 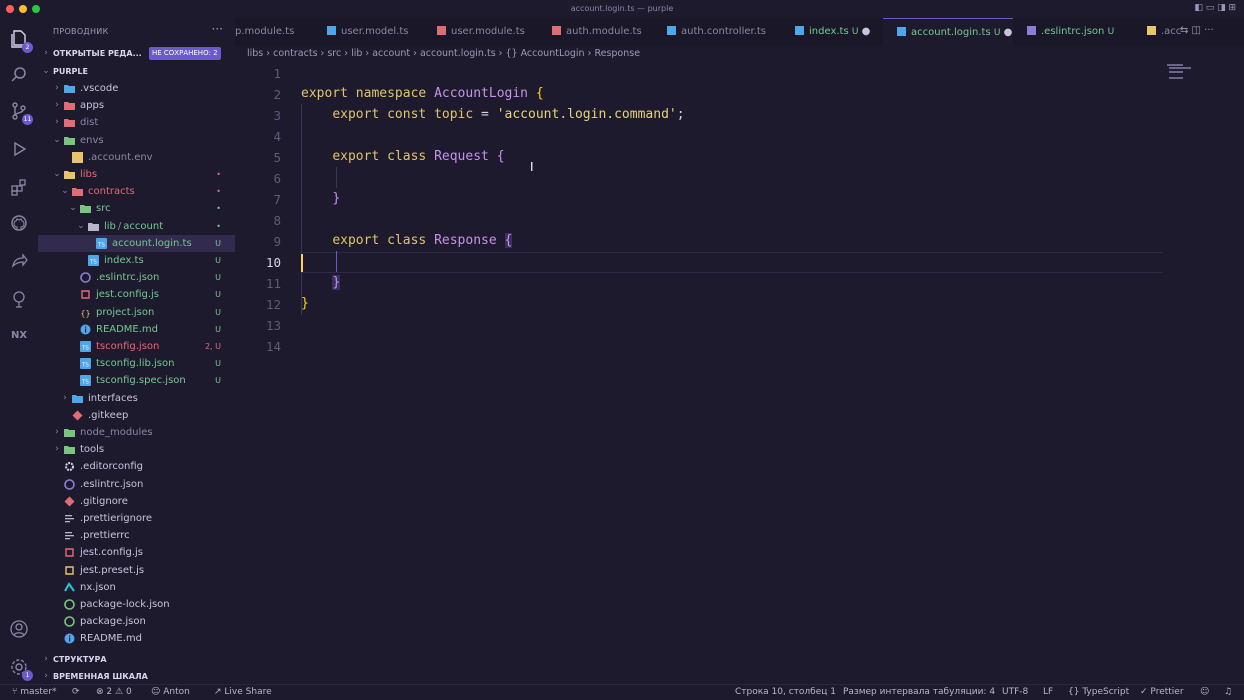 What do you see at coordinates (136, 604) in the screenshot?
I see `file-package-lock-json: package-lock.json` at bounding box center [136, 604].